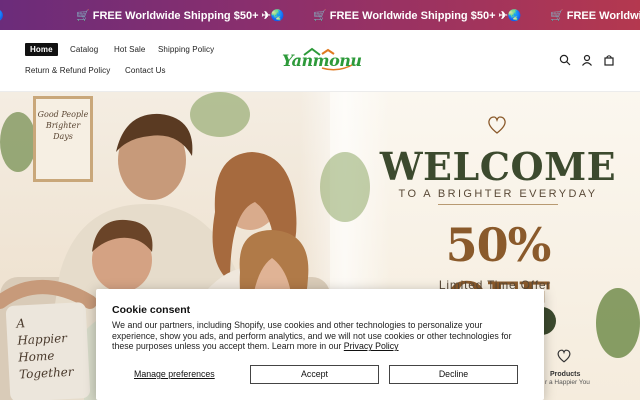 Image resolution: width=640 pixels, height=400 pixels. I want to click on feature-description: r a Happier You, so click(567, 382).